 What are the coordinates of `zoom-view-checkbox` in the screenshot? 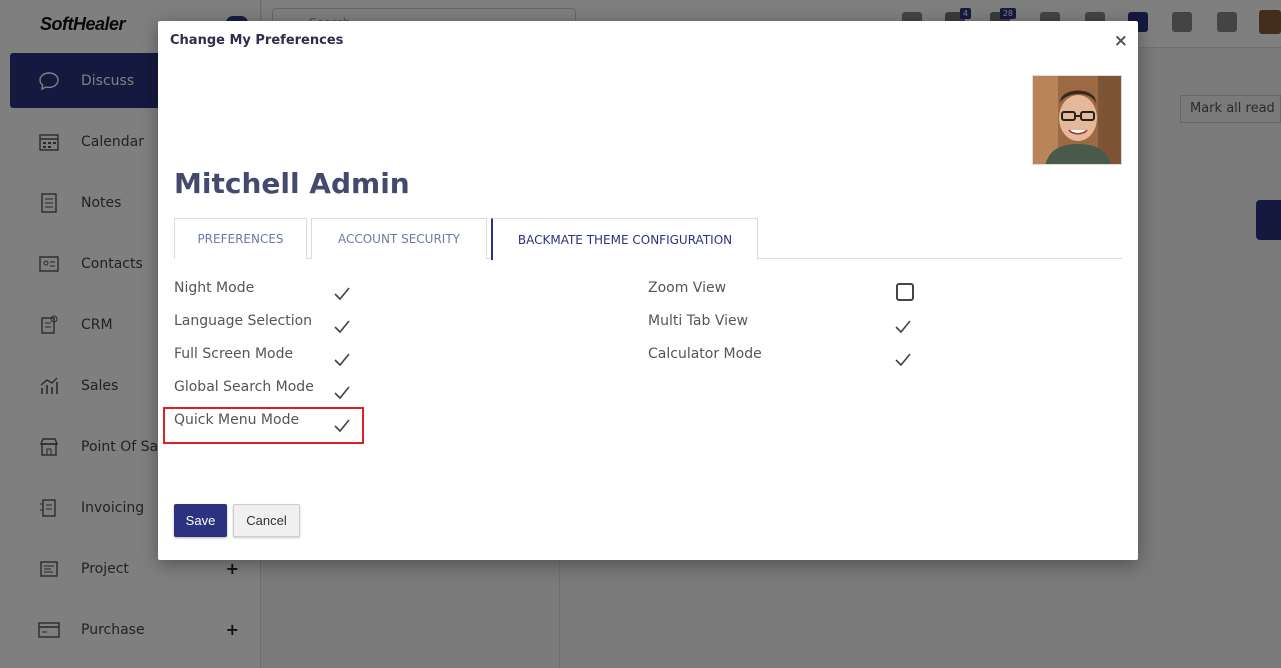 It's located at (905, 292).